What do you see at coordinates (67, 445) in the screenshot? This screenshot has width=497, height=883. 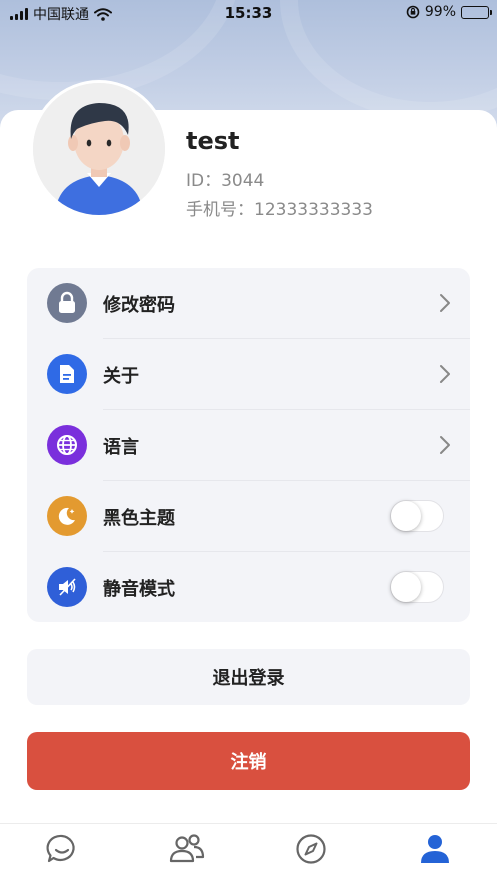 I see `globe-icon` at bounding box center [67, 445].